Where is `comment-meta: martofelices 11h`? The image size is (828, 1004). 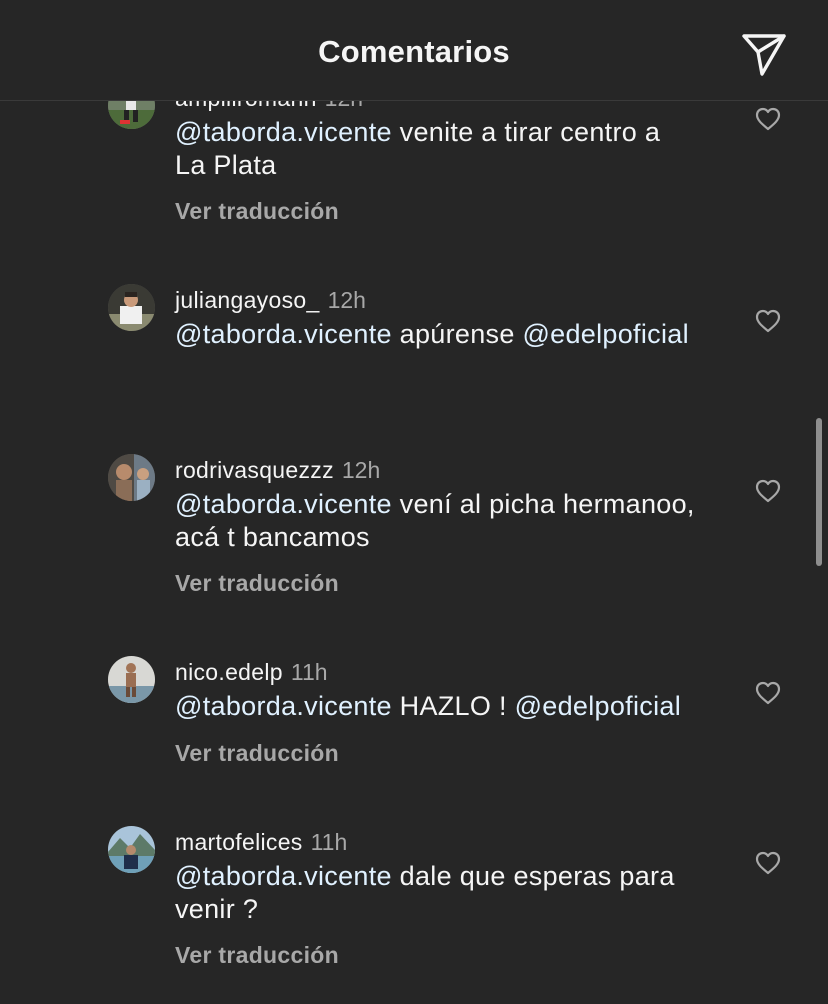
comment-meta: martofelices 11h is located at coordinates (261, 842).